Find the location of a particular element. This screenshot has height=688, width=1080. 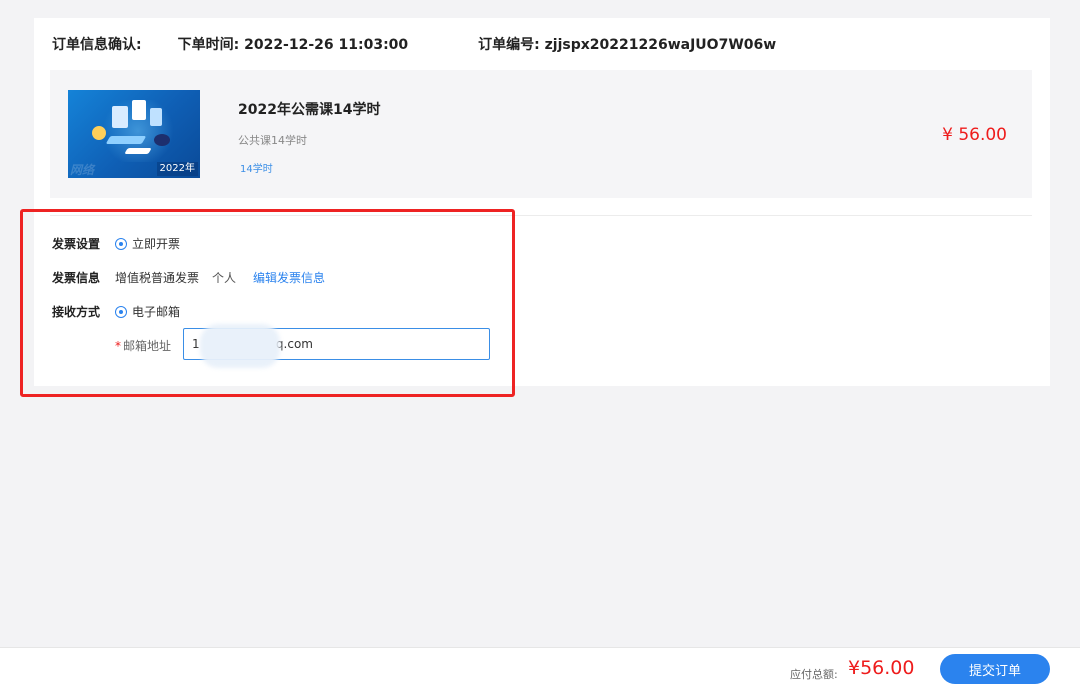

thumbnail-watermark: 网络 is located at coordinates (82, 170).